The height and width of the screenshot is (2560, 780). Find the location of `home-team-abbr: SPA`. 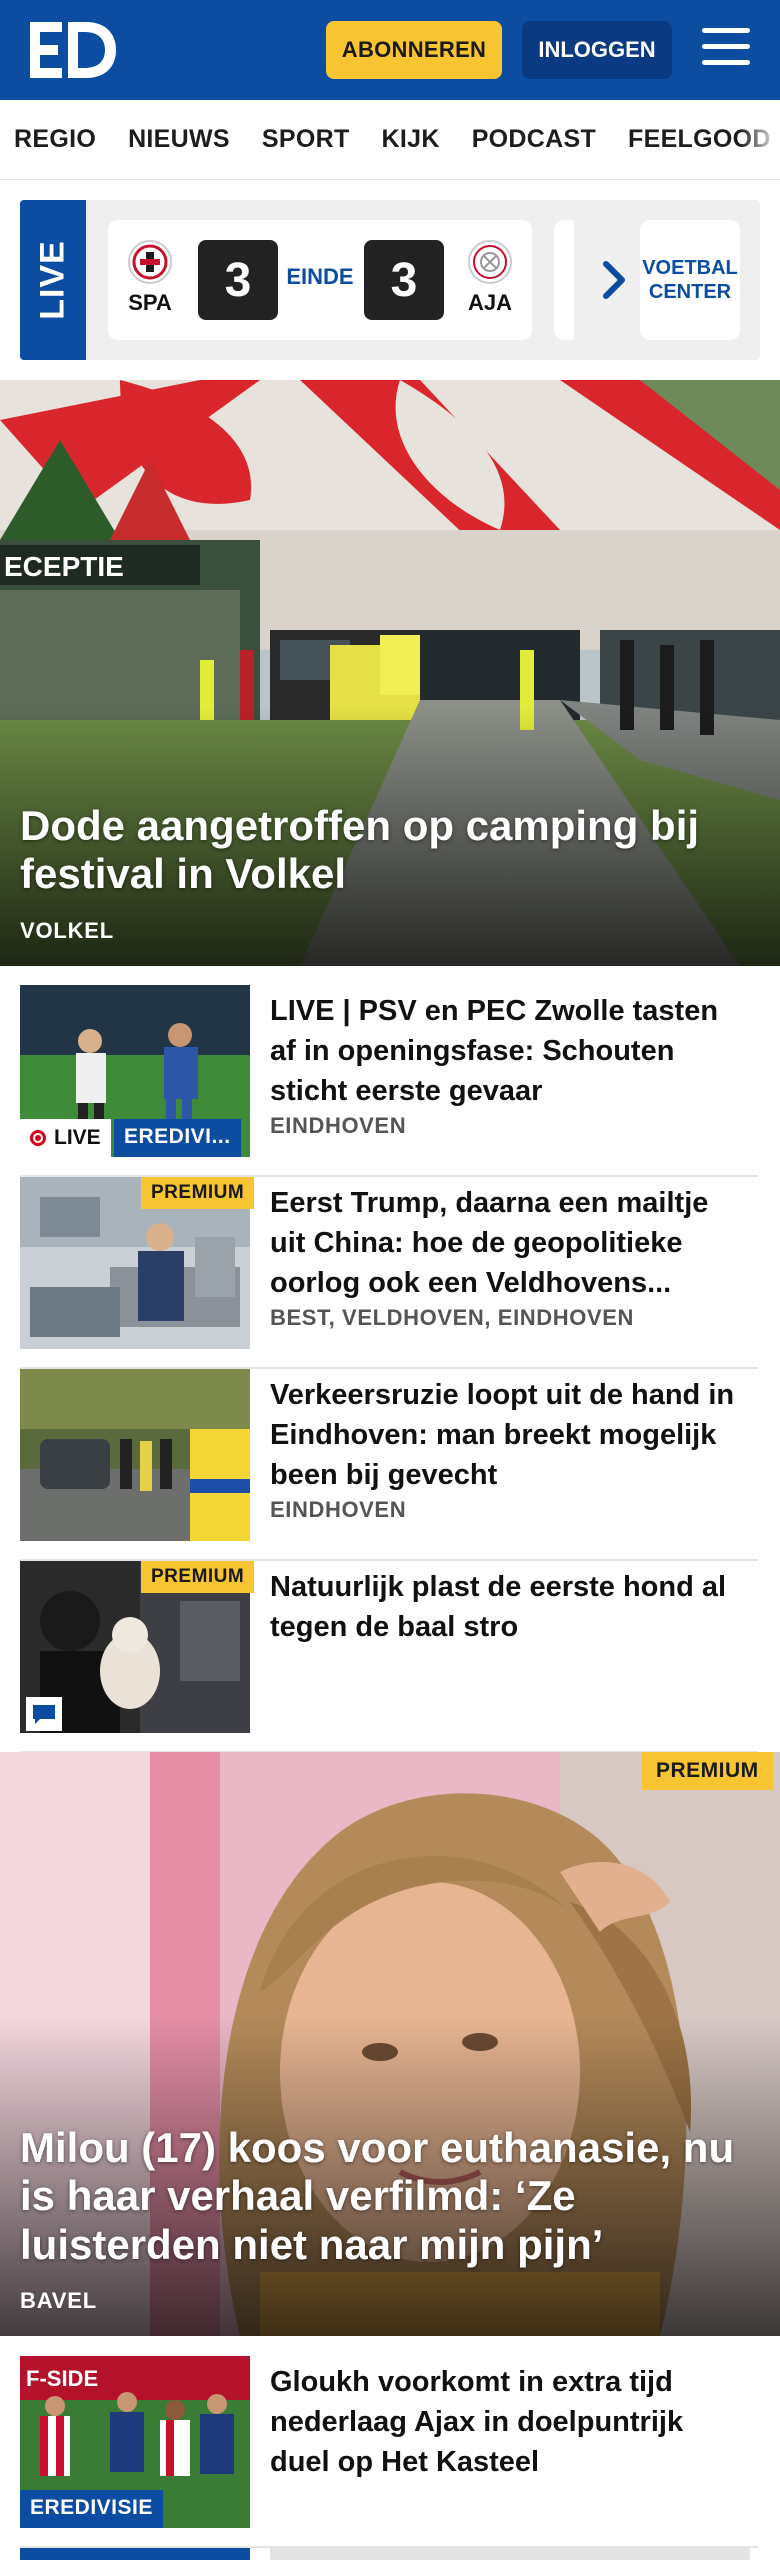

home-team-abbr: SPA is located at coordinates (150, 302).